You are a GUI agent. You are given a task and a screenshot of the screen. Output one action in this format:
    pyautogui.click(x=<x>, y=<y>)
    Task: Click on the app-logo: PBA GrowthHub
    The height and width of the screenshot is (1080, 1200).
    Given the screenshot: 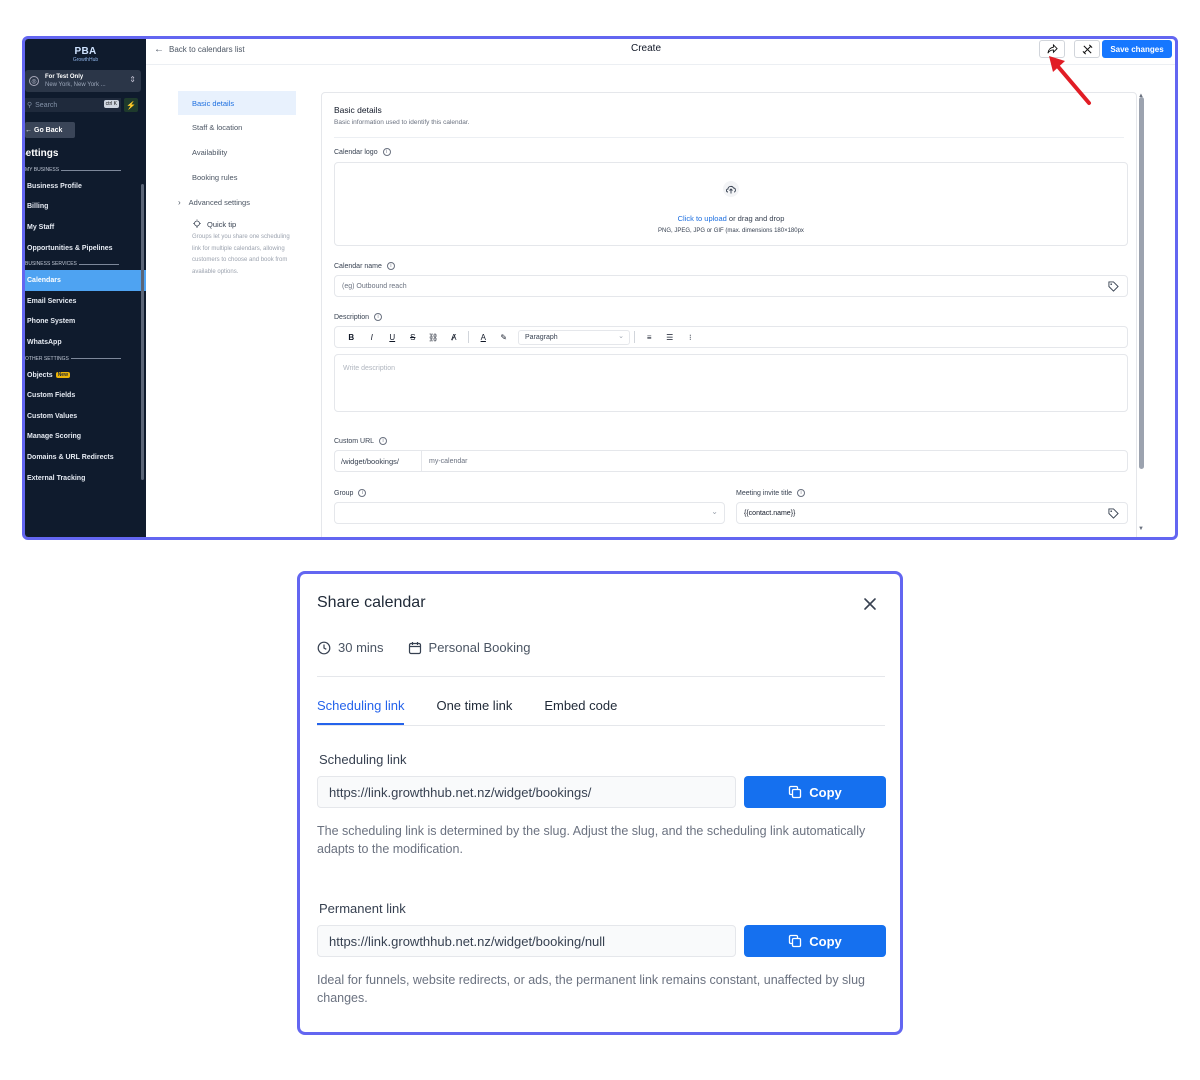 What is the action you would take?
    pyautogui.click(x=85, y=52)
    